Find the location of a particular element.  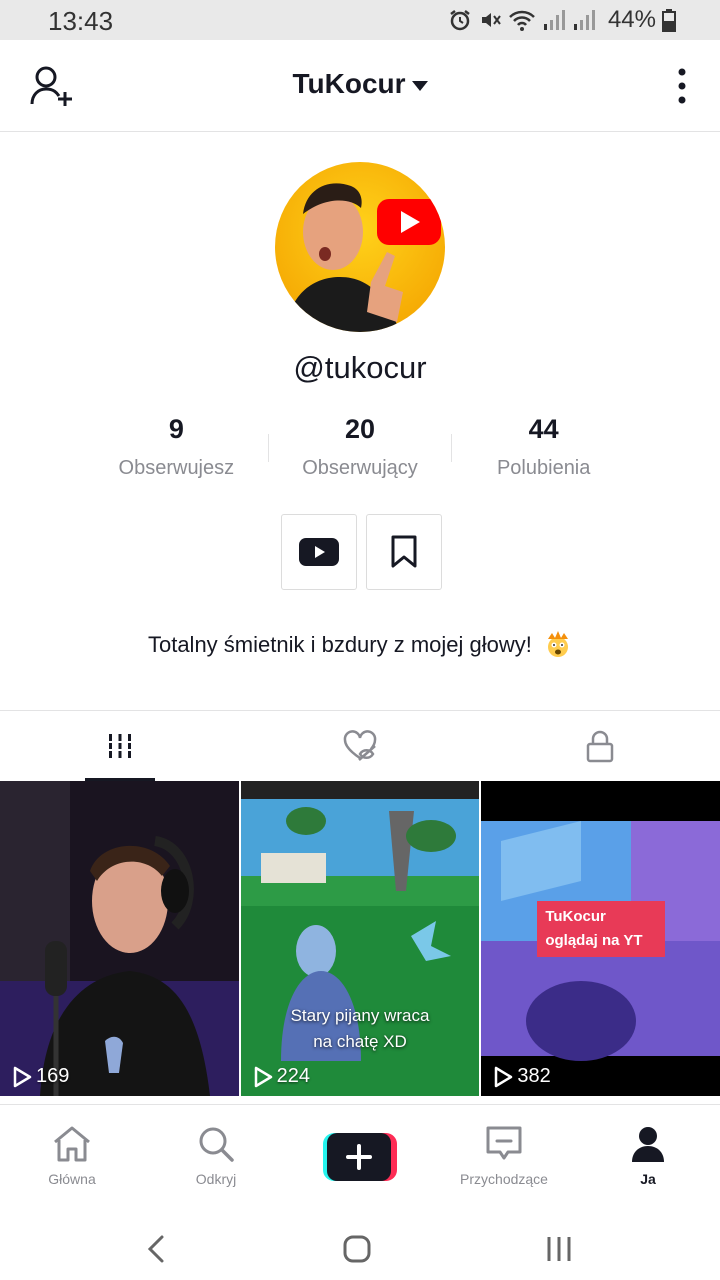

wifi-icon is located at coordinates (522, 20).